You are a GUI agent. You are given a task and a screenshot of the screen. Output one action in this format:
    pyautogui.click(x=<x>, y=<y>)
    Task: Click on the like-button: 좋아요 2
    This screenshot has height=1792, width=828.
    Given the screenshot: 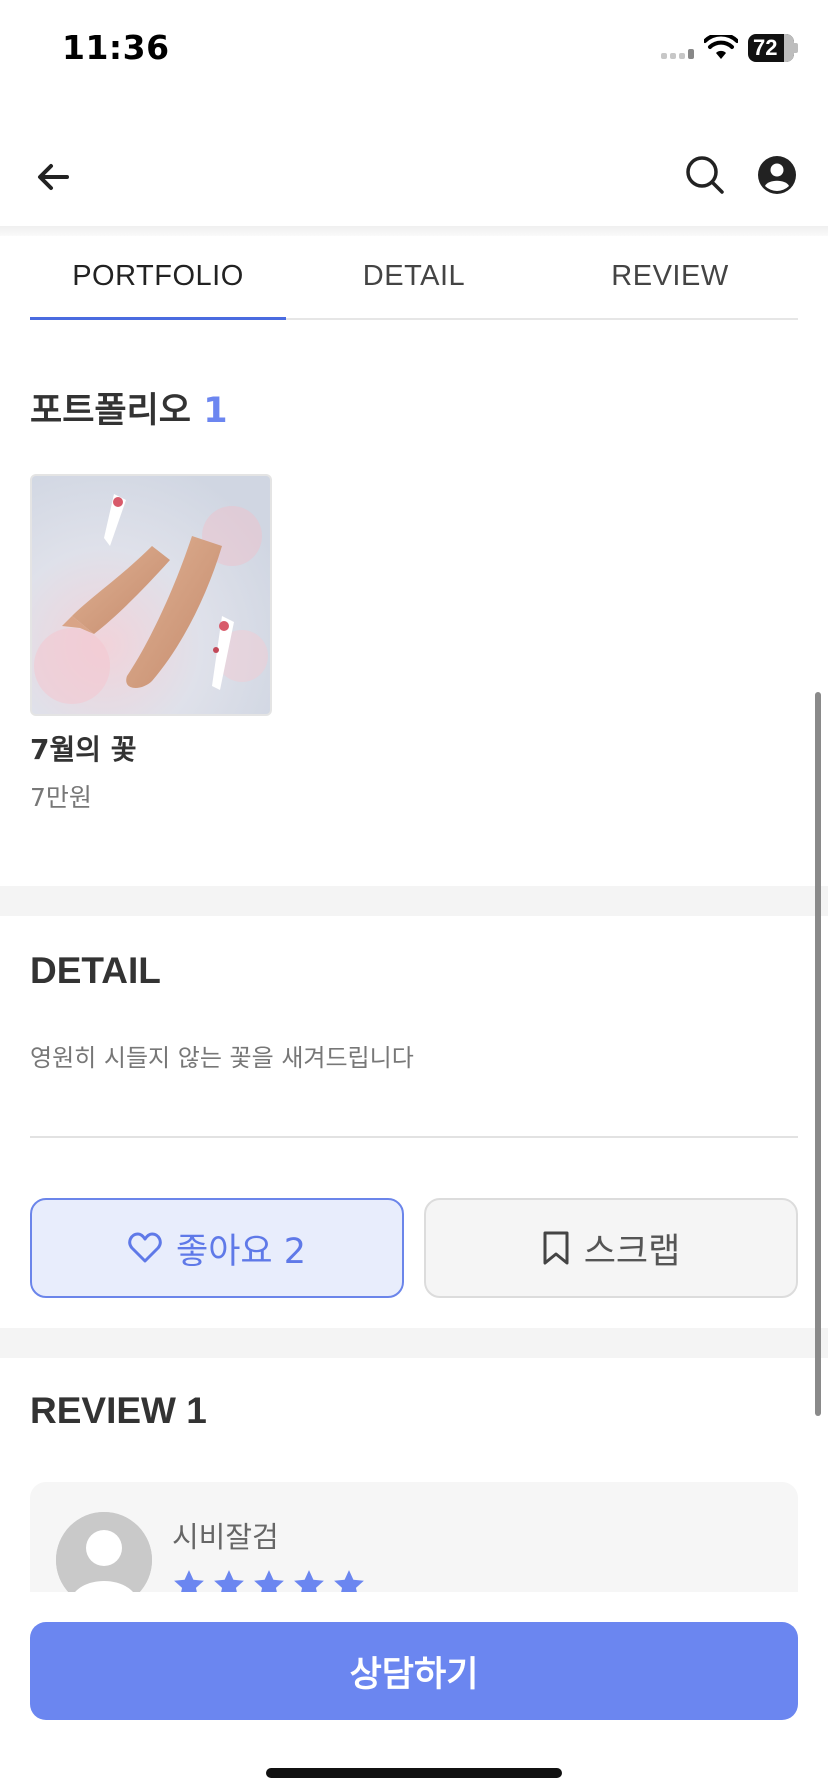 What is the action you would take?
    pyautogui.click(x=217, y=1248)
    